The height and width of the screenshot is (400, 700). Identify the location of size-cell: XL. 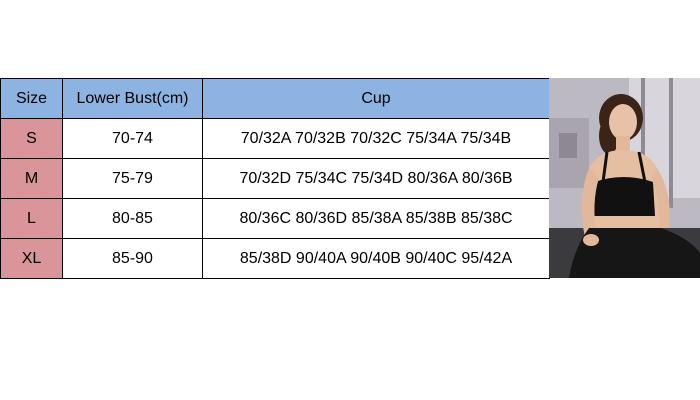
(31, 258).